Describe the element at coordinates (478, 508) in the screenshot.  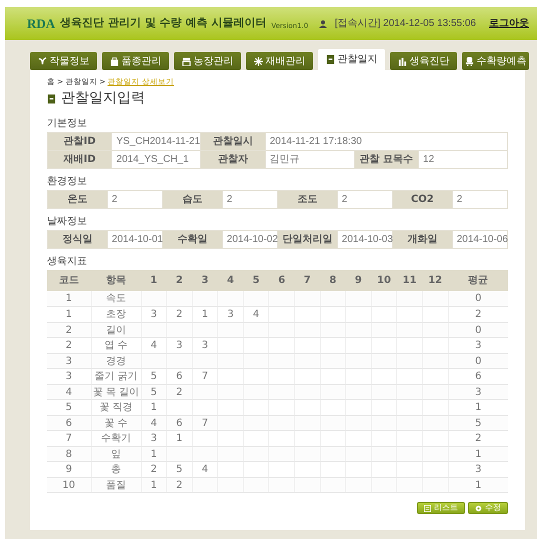
I see `gear-icon` at that location.